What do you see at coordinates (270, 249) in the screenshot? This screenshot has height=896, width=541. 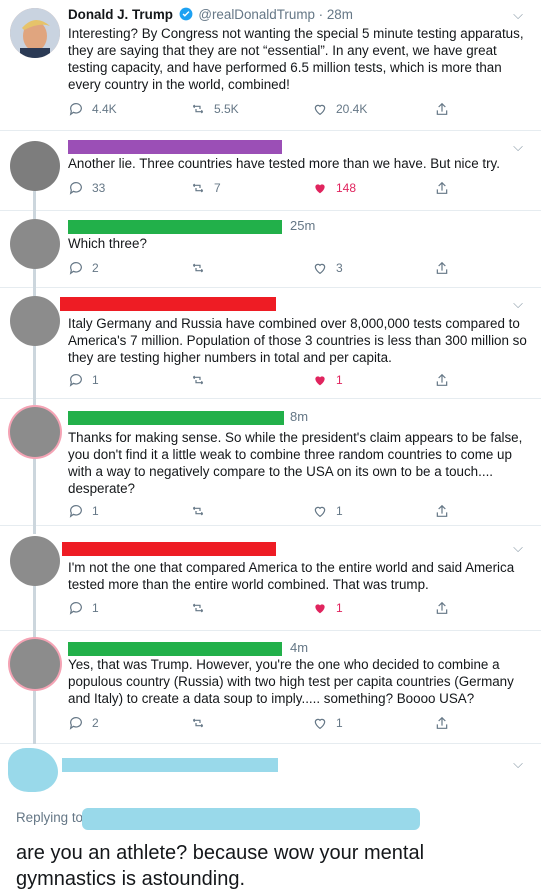 I see `reply-tweet: 25m Which three? 2 3` at bounding box center [270, 249].